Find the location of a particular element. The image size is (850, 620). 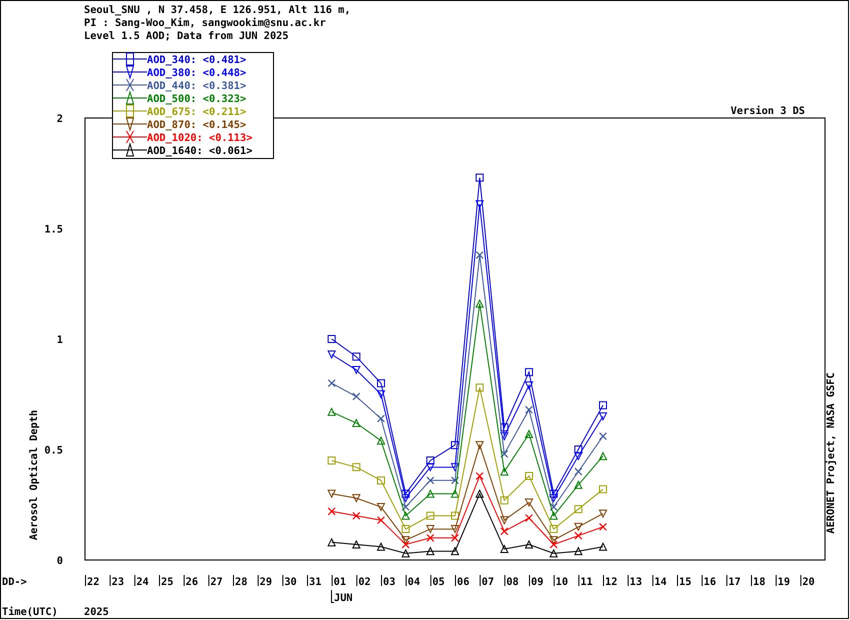

x-tick-label: 31 is located at coordinates (315, 582).